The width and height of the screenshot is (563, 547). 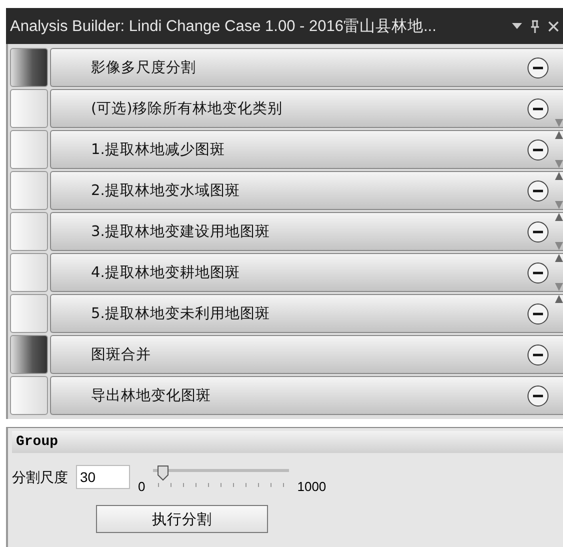 What do you see at coordinates (306, 108) in the screenshot?
I see `process-bar: (可选)移除所有林地变化类别` at bounding box center [306, 108].